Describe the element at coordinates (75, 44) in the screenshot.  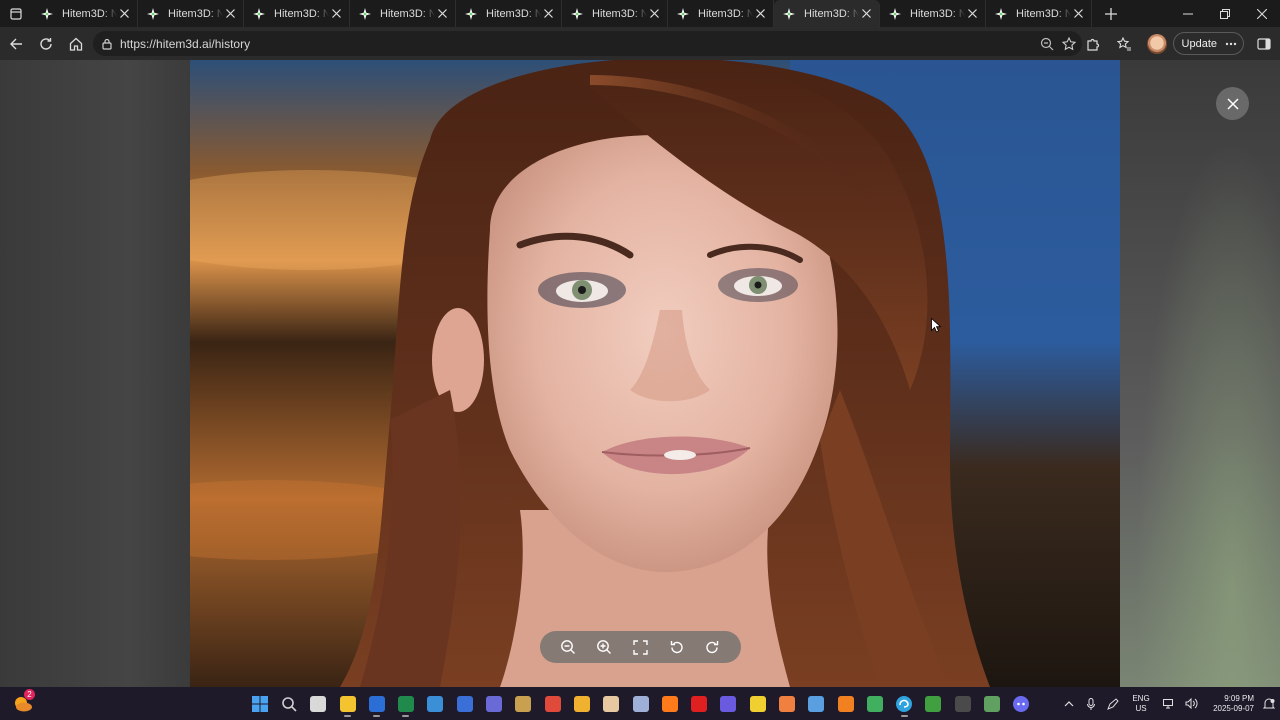
I see `home-button` at that location.